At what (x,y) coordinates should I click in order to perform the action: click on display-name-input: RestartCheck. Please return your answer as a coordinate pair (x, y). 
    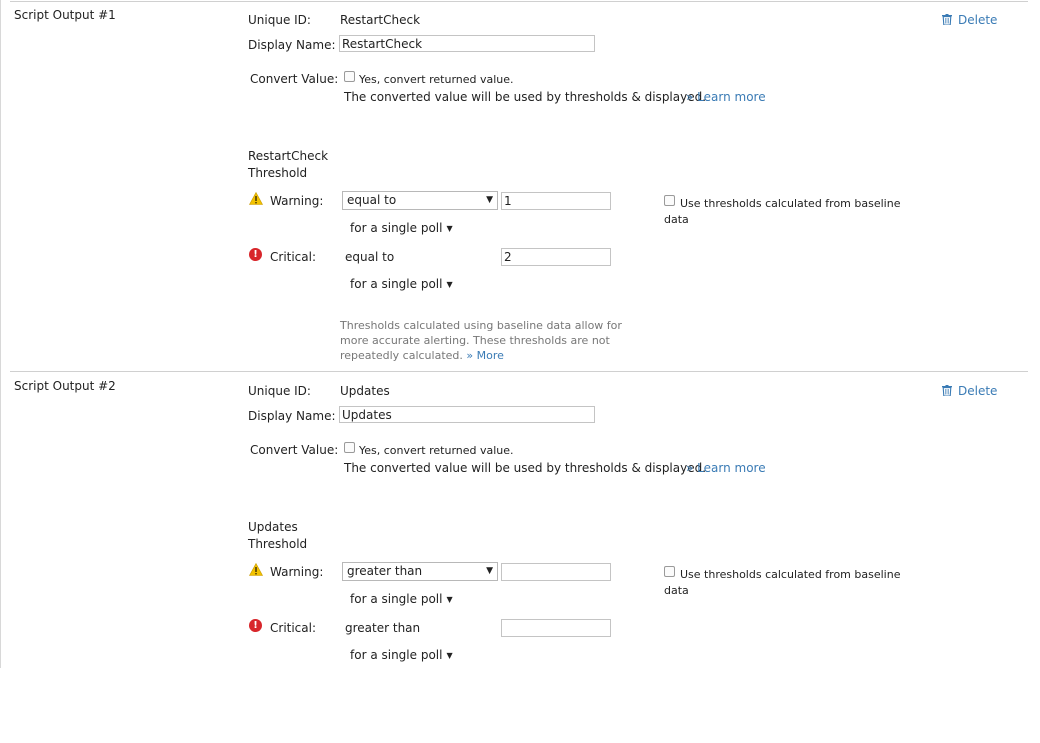
    Looking at the image, I should click on (467, 43).